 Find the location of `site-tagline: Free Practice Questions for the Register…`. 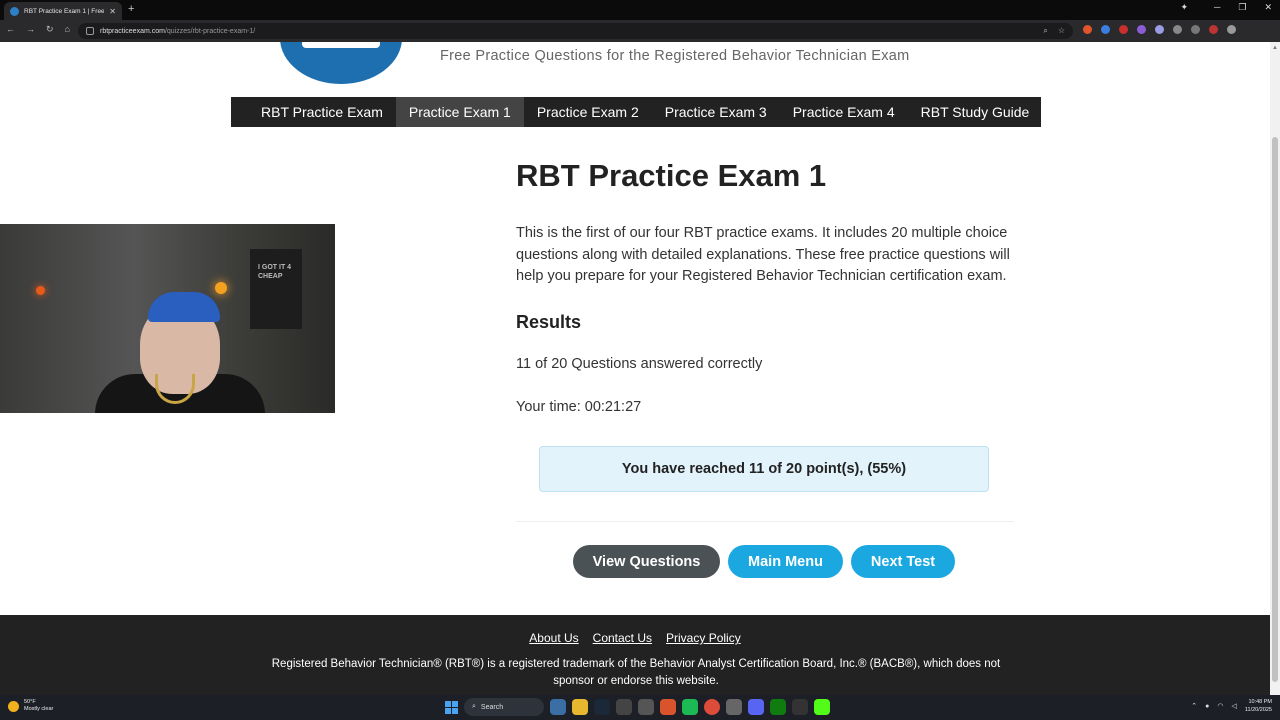

site-tagline: Free Practice Questions for the Register… is located at coordinates (675, 56).